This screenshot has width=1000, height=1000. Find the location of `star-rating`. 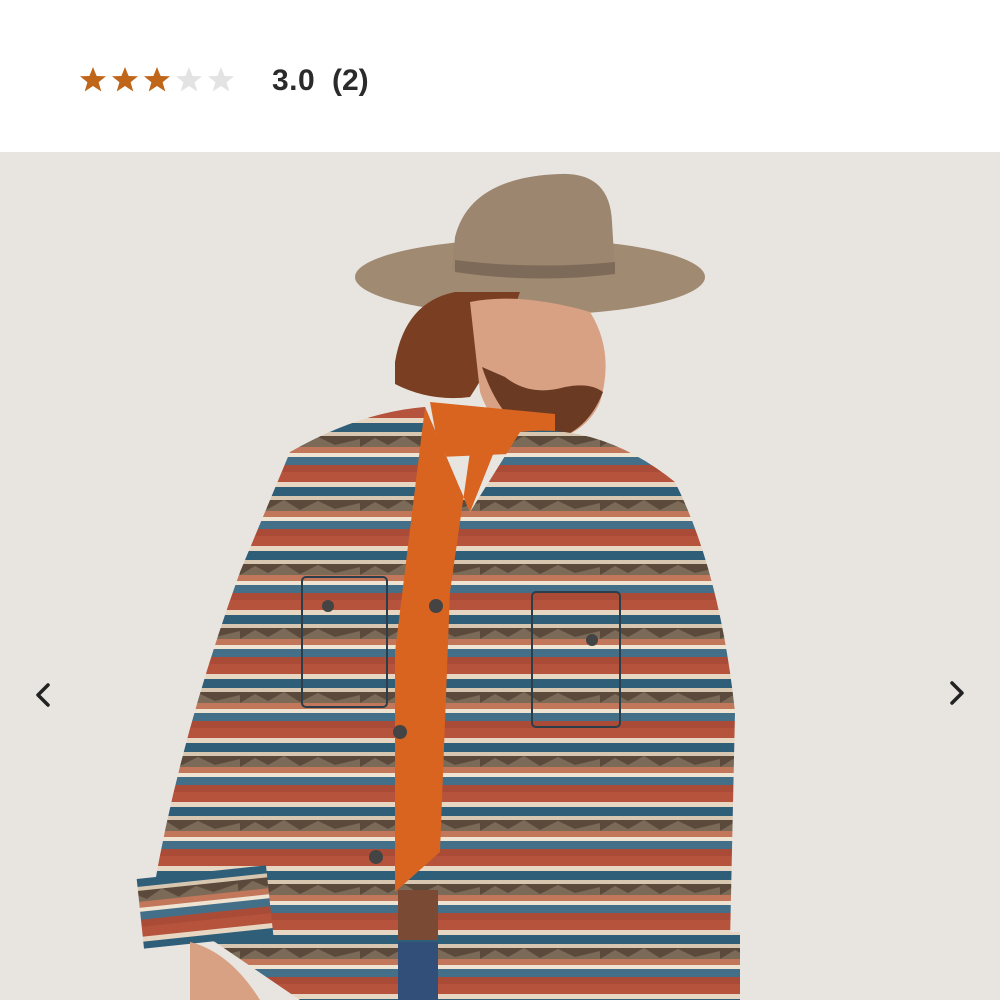

star-rating is located at coordinates (157, 80).